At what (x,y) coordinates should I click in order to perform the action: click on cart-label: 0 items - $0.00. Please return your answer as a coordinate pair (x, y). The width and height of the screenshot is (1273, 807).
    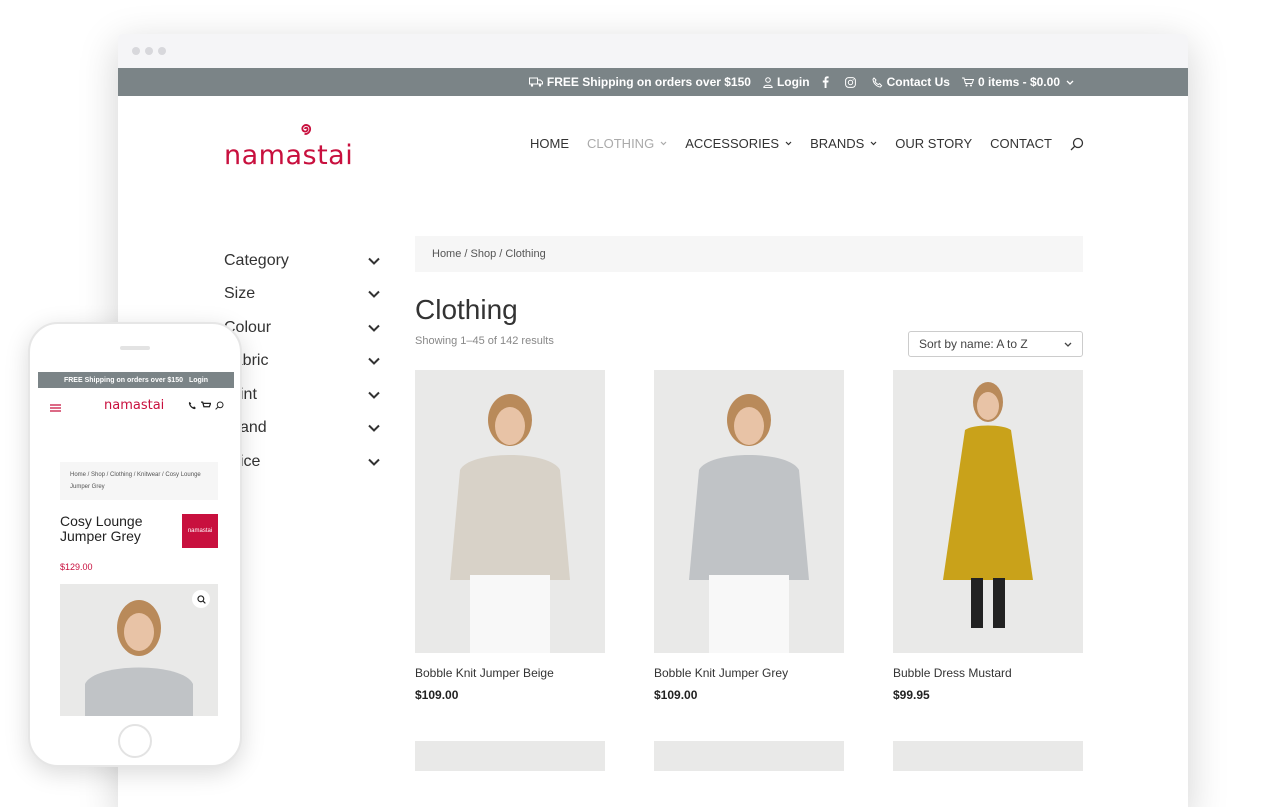
    Looking at the image, I should click on (1018, 82).